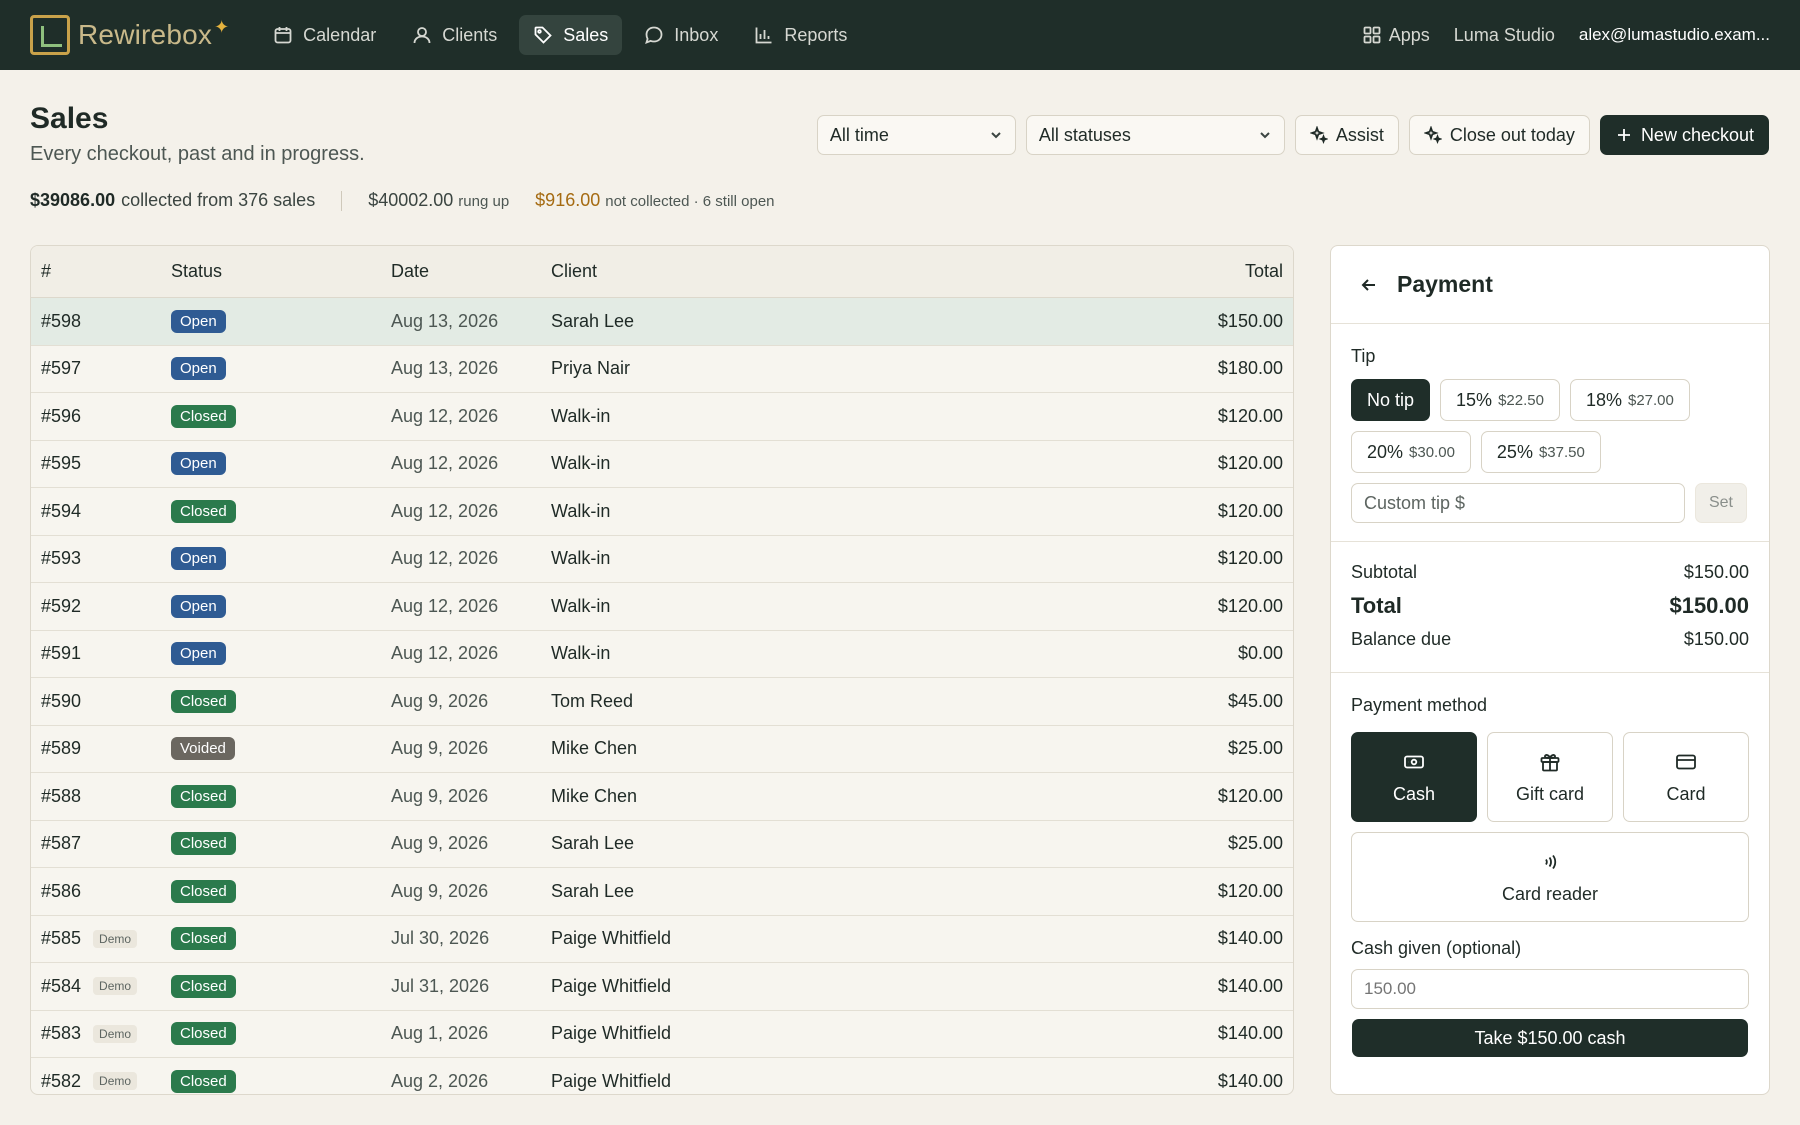 This screenshot has width=1800, height=1125. What do you see at coordinates (422, 35) in the screenshot?
I see `user-icon` at bounding box center [422, 35].